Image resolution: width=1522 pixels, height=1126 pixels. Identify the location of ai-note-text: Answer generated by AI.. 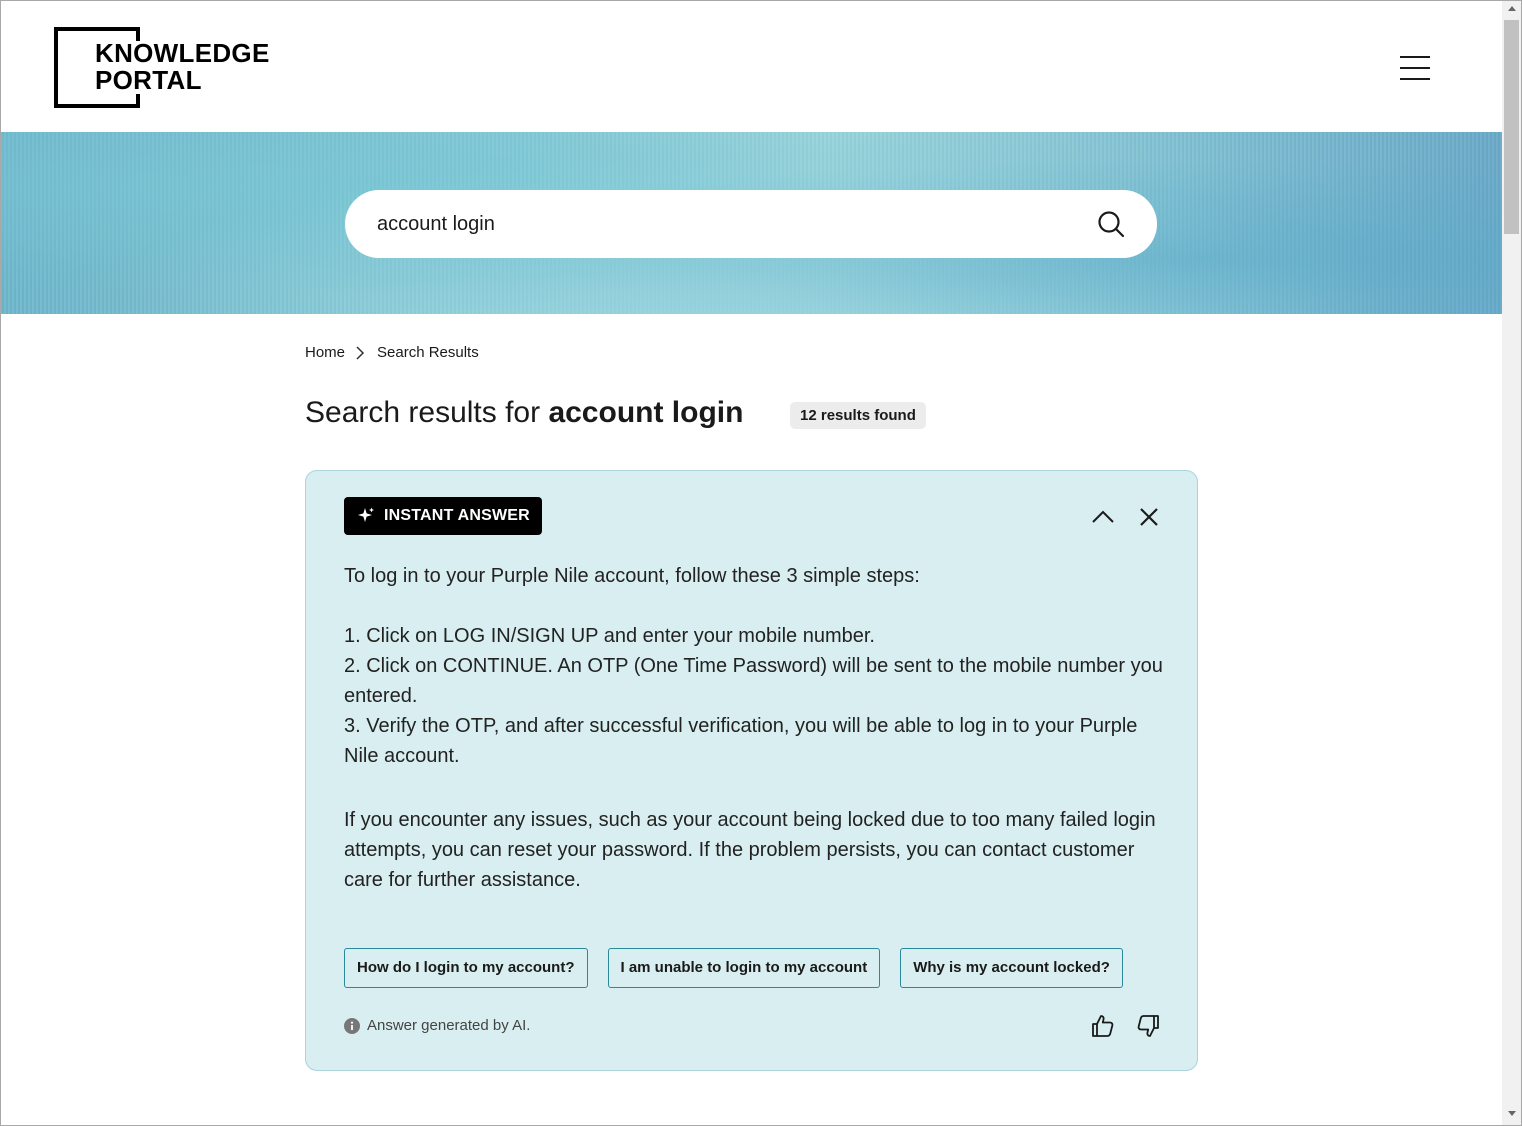
(449, 1025).